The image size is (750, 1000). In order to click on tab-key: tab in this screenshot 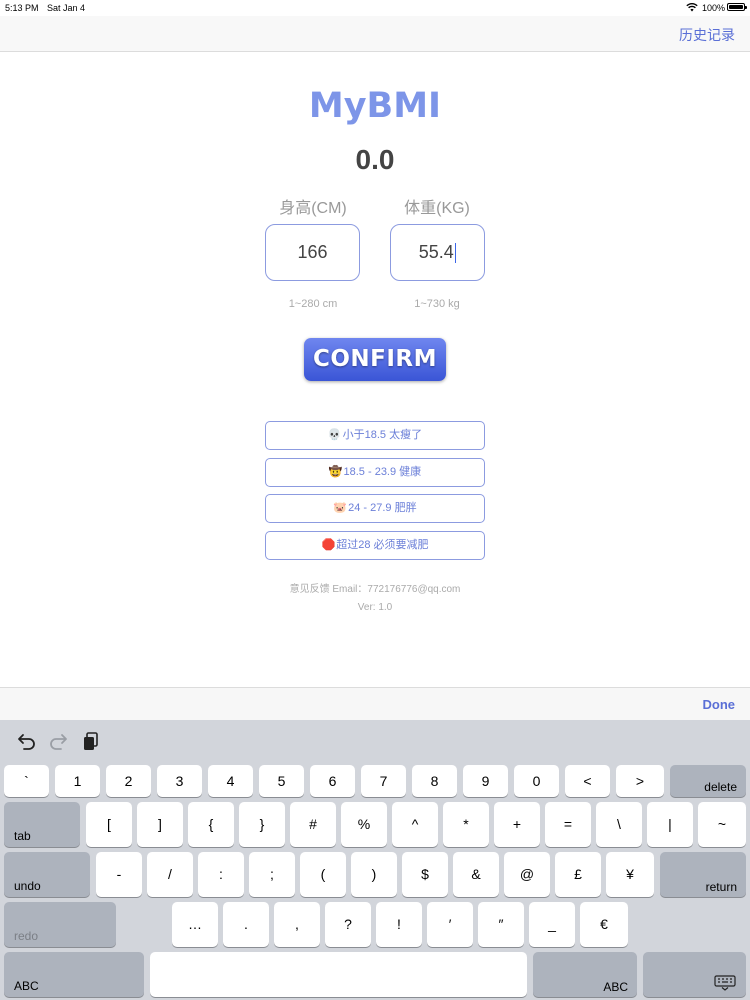, I will do `click(42, 824)`.